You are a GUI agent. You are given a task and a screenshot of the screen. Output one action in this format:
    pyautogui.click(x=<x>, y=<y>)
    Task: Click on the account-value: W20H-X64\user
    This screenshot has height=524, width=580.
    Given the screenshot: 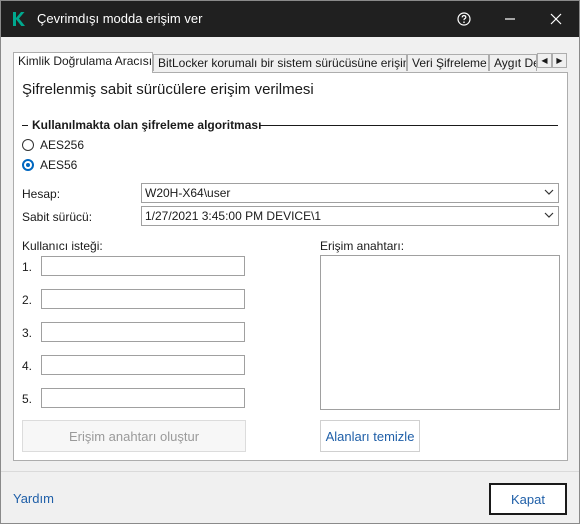 What is the action you would take?
    pyautogui.click(x=188, y=193)
    